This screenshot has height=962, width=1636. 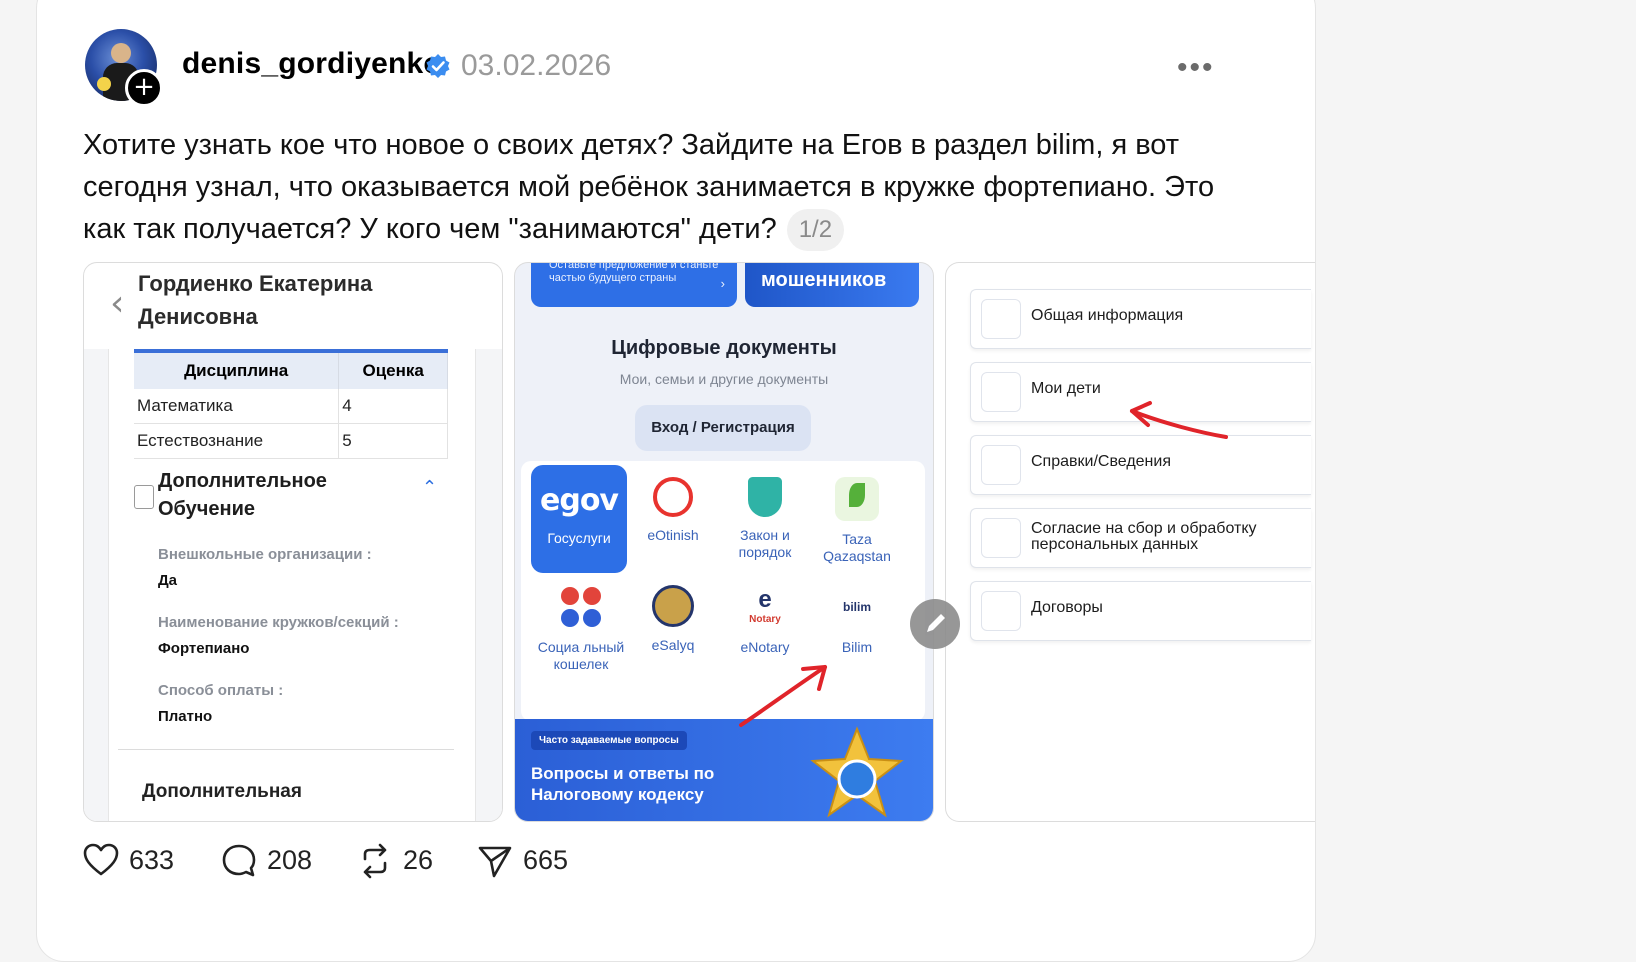 I want to click on follow-plus-icon: +, so click(x=144, y=88).